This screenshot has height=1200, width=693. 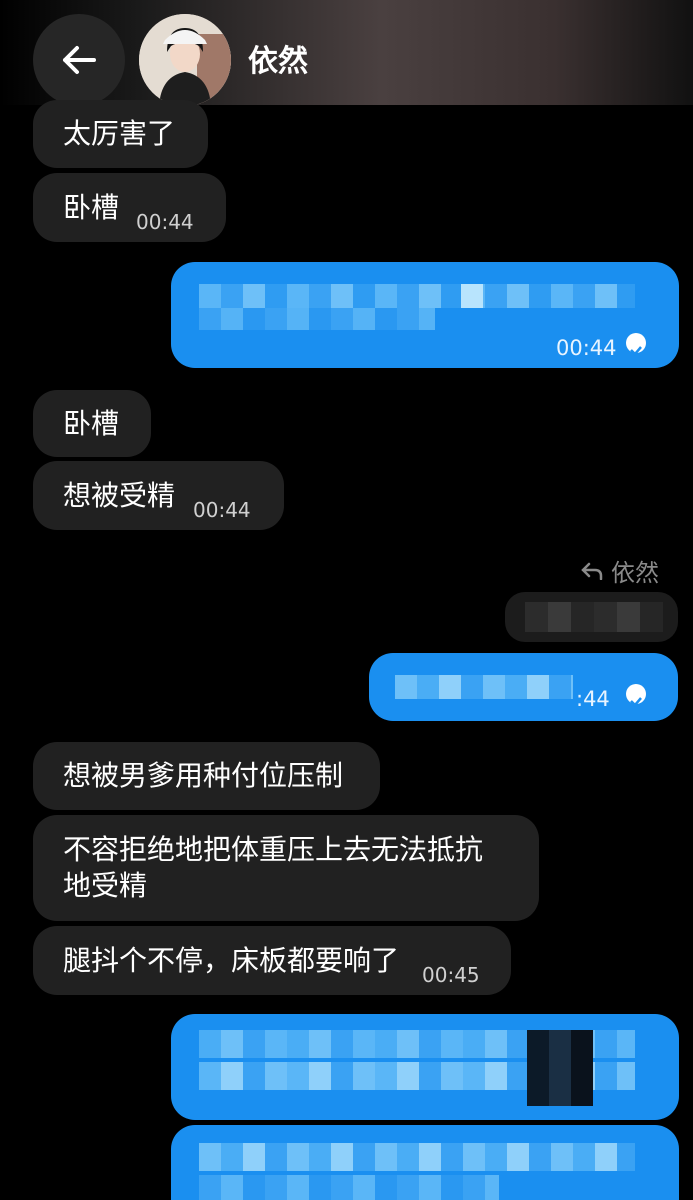 What do you see at coordinates (185, 60) in the screenshot?
I see `avatar` at bounding box center [185, 60].